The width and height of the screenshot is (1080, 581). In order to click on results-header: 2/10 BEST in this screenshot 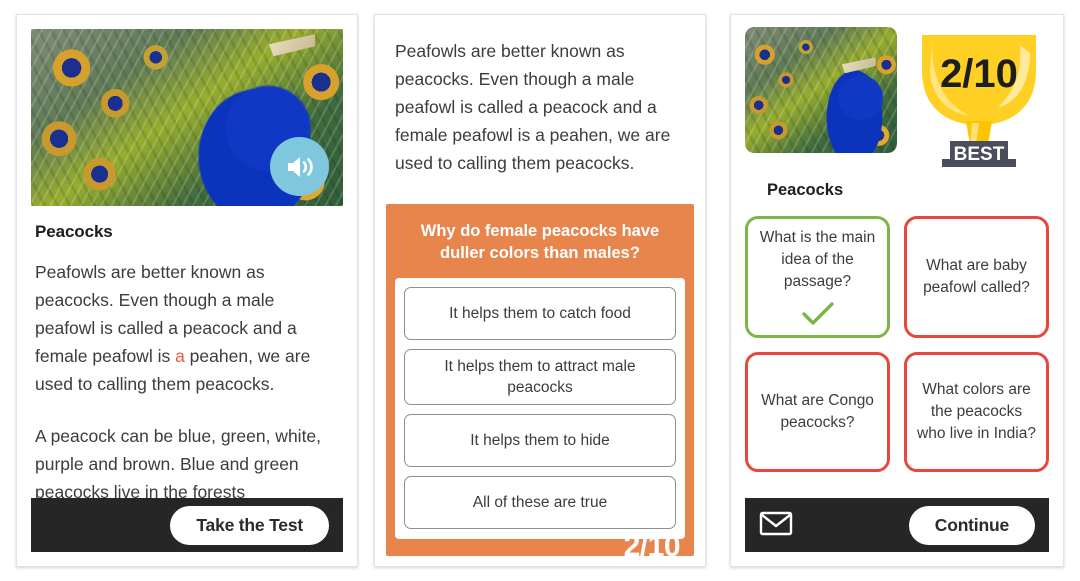, I will do `click(897, 91)`.